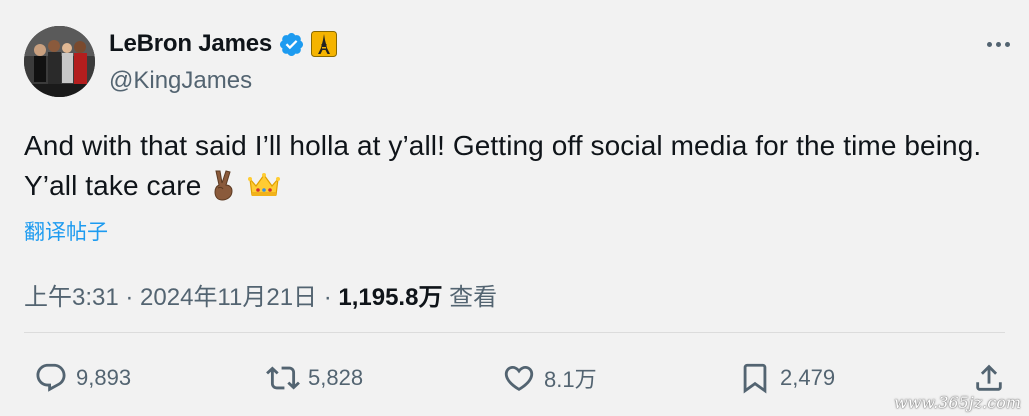 The image size is (1029, 416). What do you see at coordinates (291, 44) in the screenshot?
I see `verified-badge-icon` at bounding box center [291, 44].